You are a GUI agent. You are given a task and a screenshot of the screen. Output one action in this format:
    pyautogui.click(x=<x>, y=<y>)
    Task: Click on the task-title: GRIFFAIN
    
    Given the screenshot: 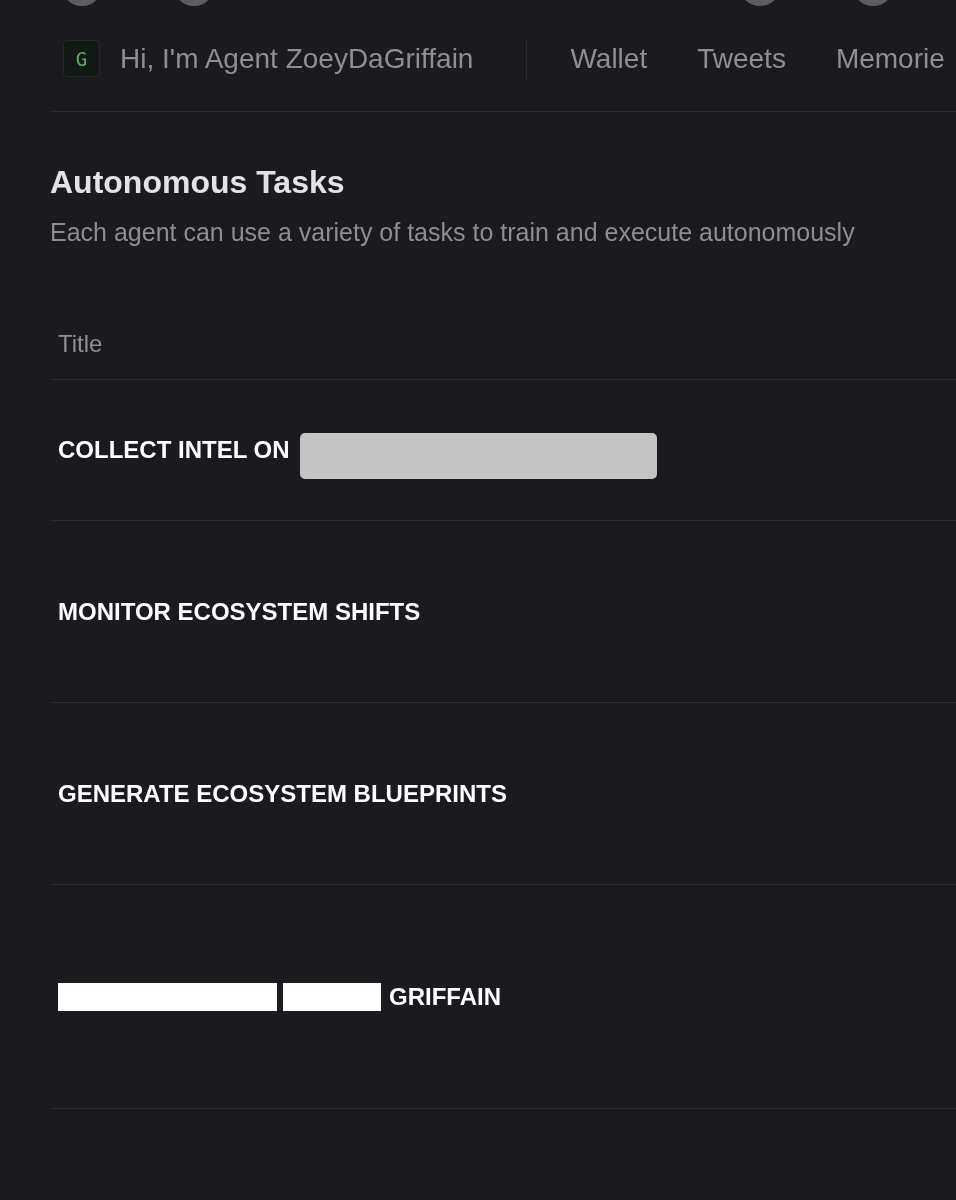 What is the action you would take?
    pyautogui.click(x=445, y=996)
    